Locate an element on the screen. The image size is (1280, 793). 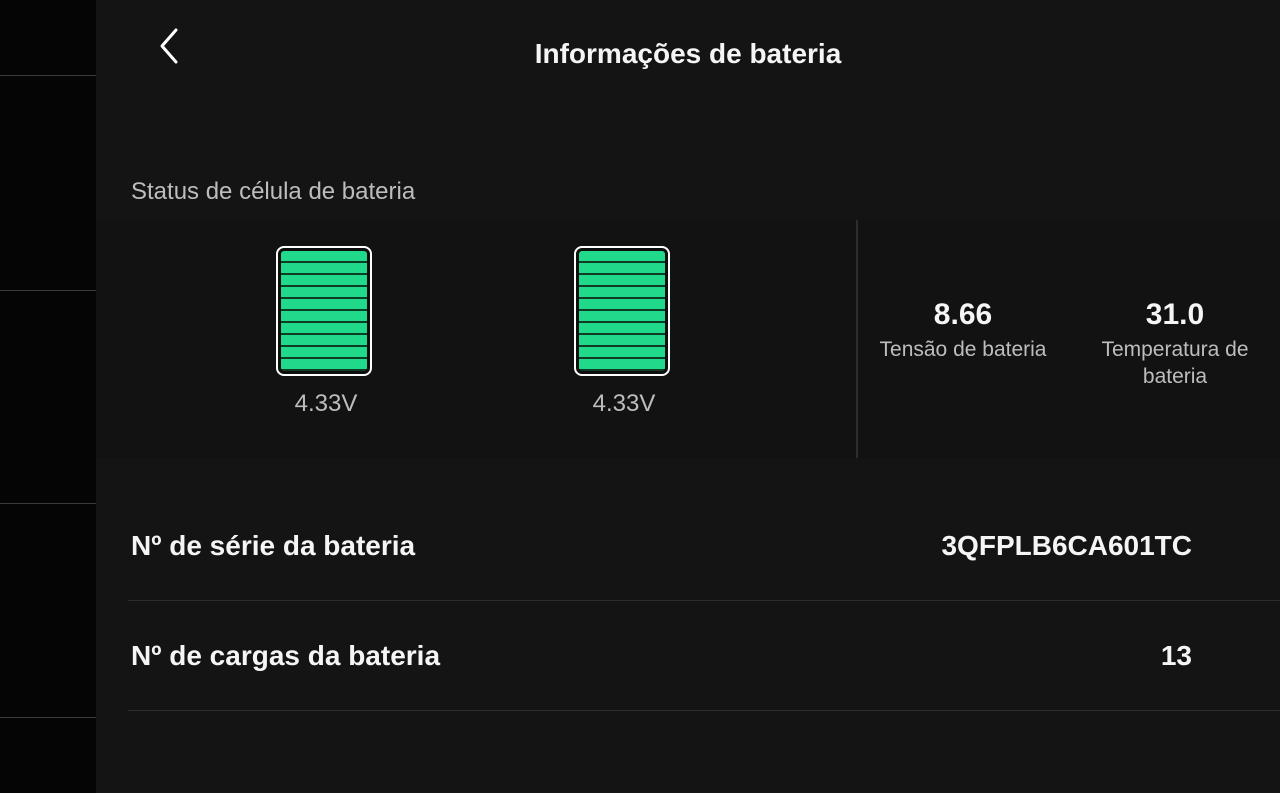
cell-status-label: Status de célula de bateria is located at coordinates (273, 191).